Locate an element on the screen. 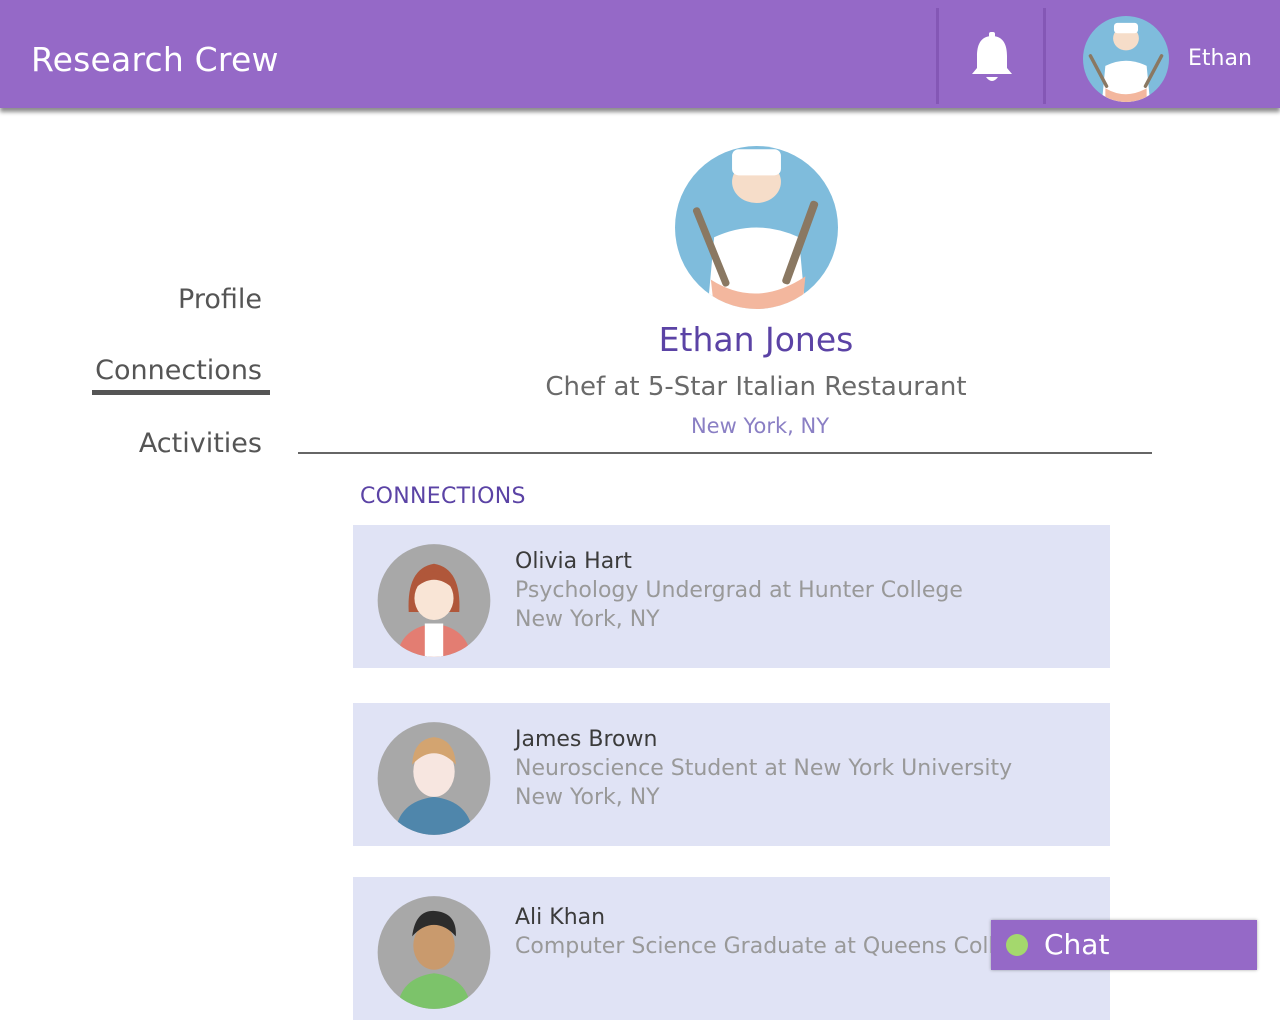 The image size is (1280, 1020). profile-avatar is located at coordinates (756, 227).